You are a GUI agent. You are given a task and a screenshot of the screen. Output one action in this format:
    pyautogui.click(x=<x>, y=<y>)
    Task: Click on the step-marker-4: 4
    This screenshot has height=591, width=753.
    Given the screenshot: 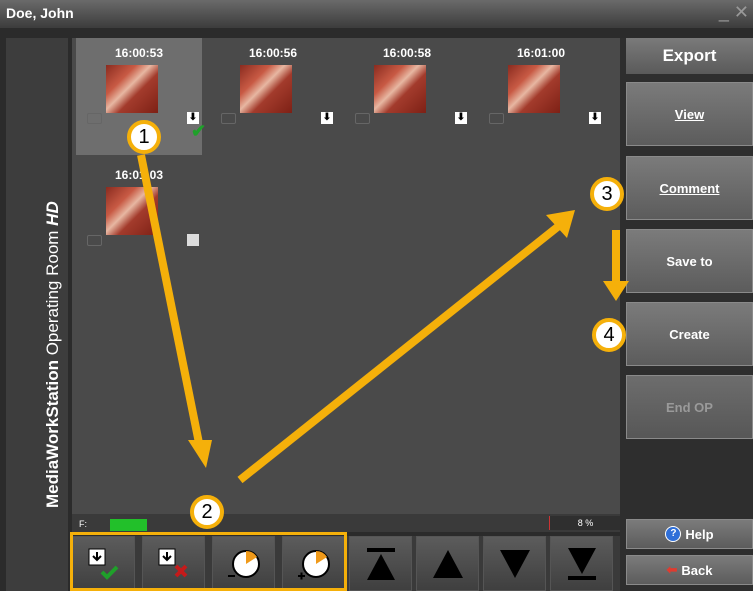 What is the action you would take?
    pyautogui.click(x=609, y=335)
    